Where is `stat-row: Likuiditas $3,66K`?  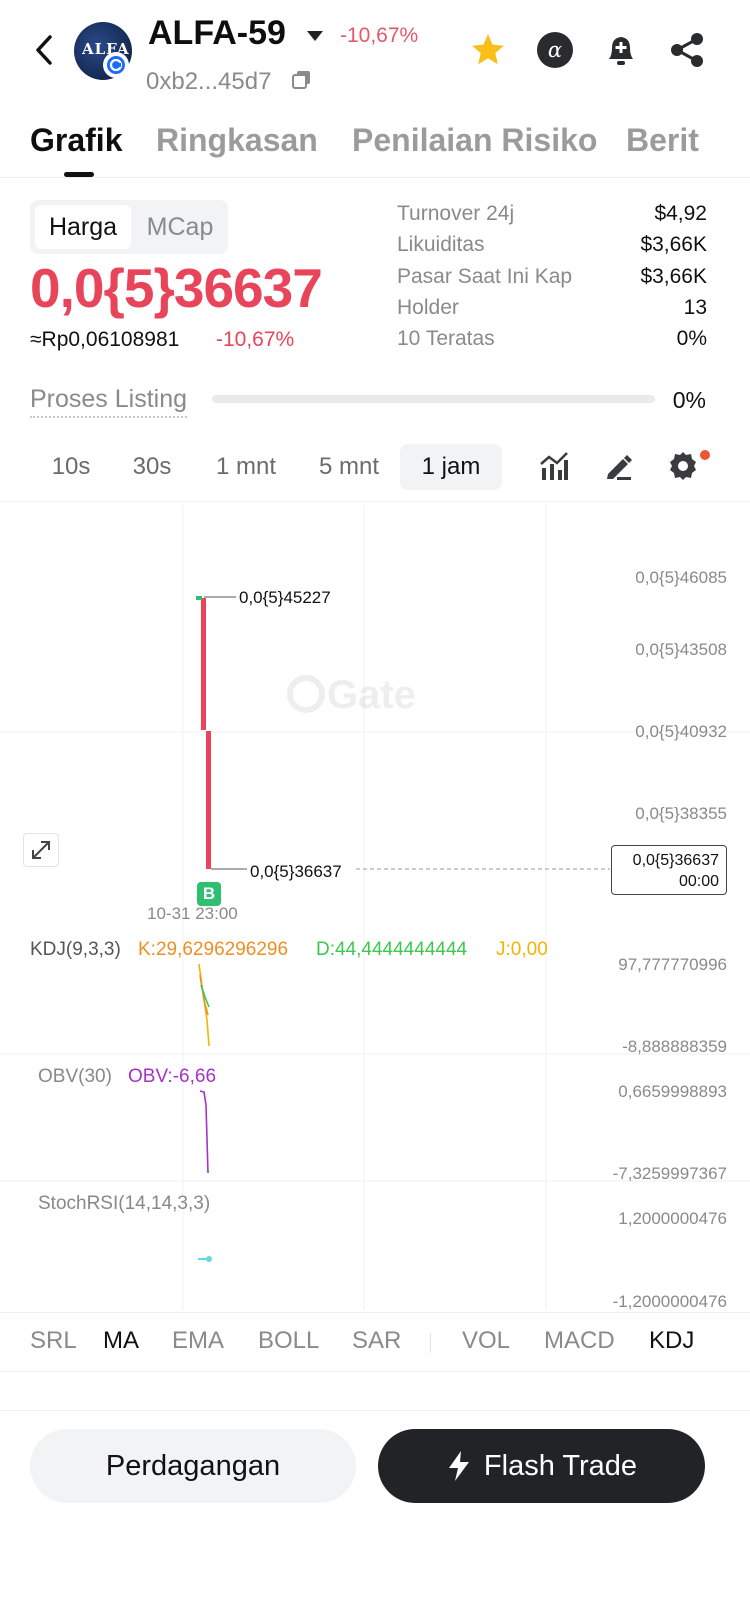
stat-row: Likuiditas $3,66K is located at coordinates (552, 247).